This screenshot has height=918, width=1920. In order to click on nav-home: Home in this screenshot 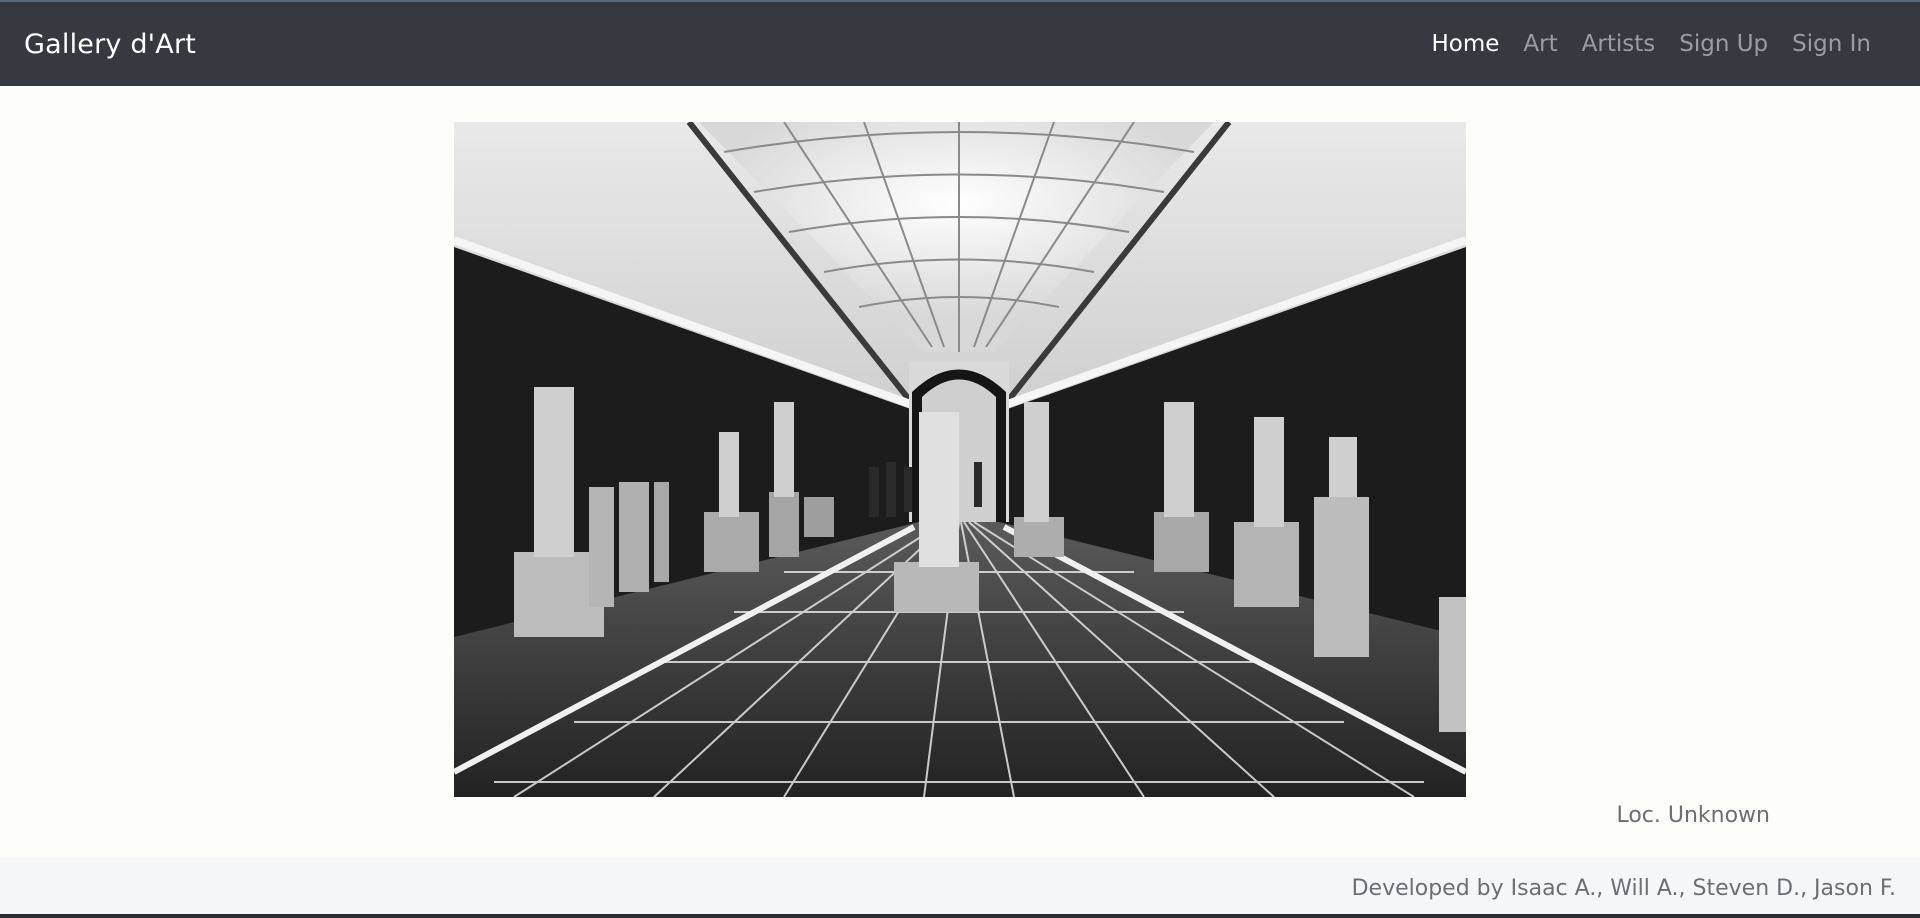, I will do `click(1466, 44)`.